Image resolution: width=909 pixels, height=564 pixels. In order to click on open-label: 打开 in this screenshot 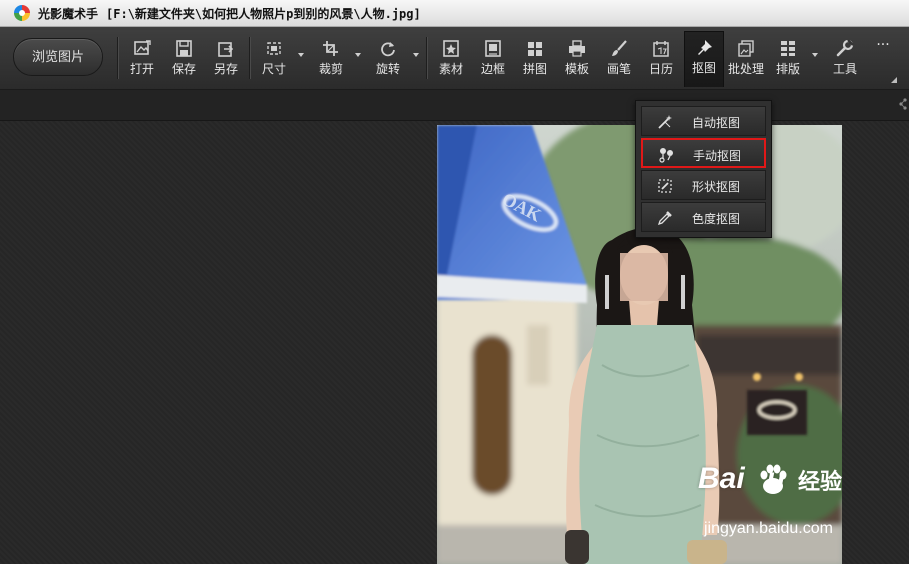, I will do `click(141, 69)`.